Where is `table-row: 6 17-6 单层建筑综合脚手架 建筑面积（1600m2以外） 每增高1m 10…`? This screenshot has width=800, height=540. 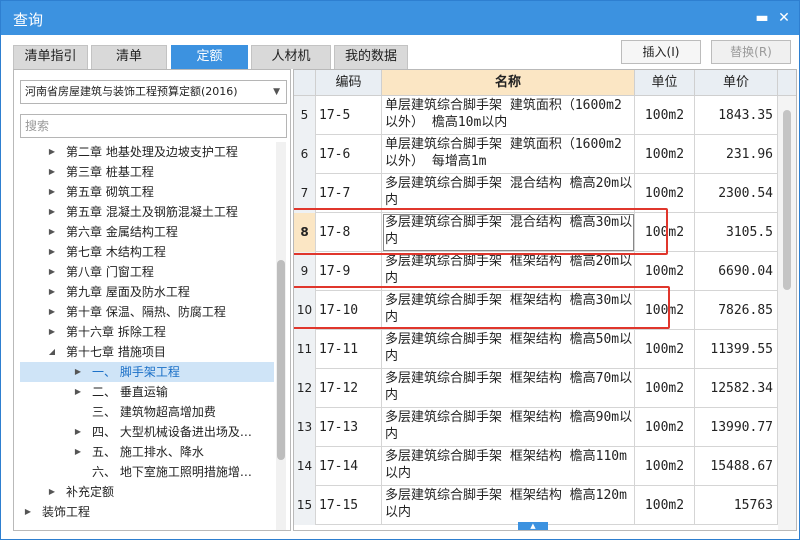 table-row: 6 17-6 单层建筑综合脚手架 建筑面积（1600m2以外） 每增高1m 10… is located at coordinates (536, 154).